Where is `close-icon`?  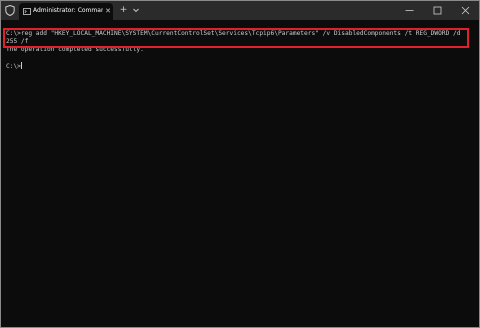 close-icon is located at coordinates (465, 10).